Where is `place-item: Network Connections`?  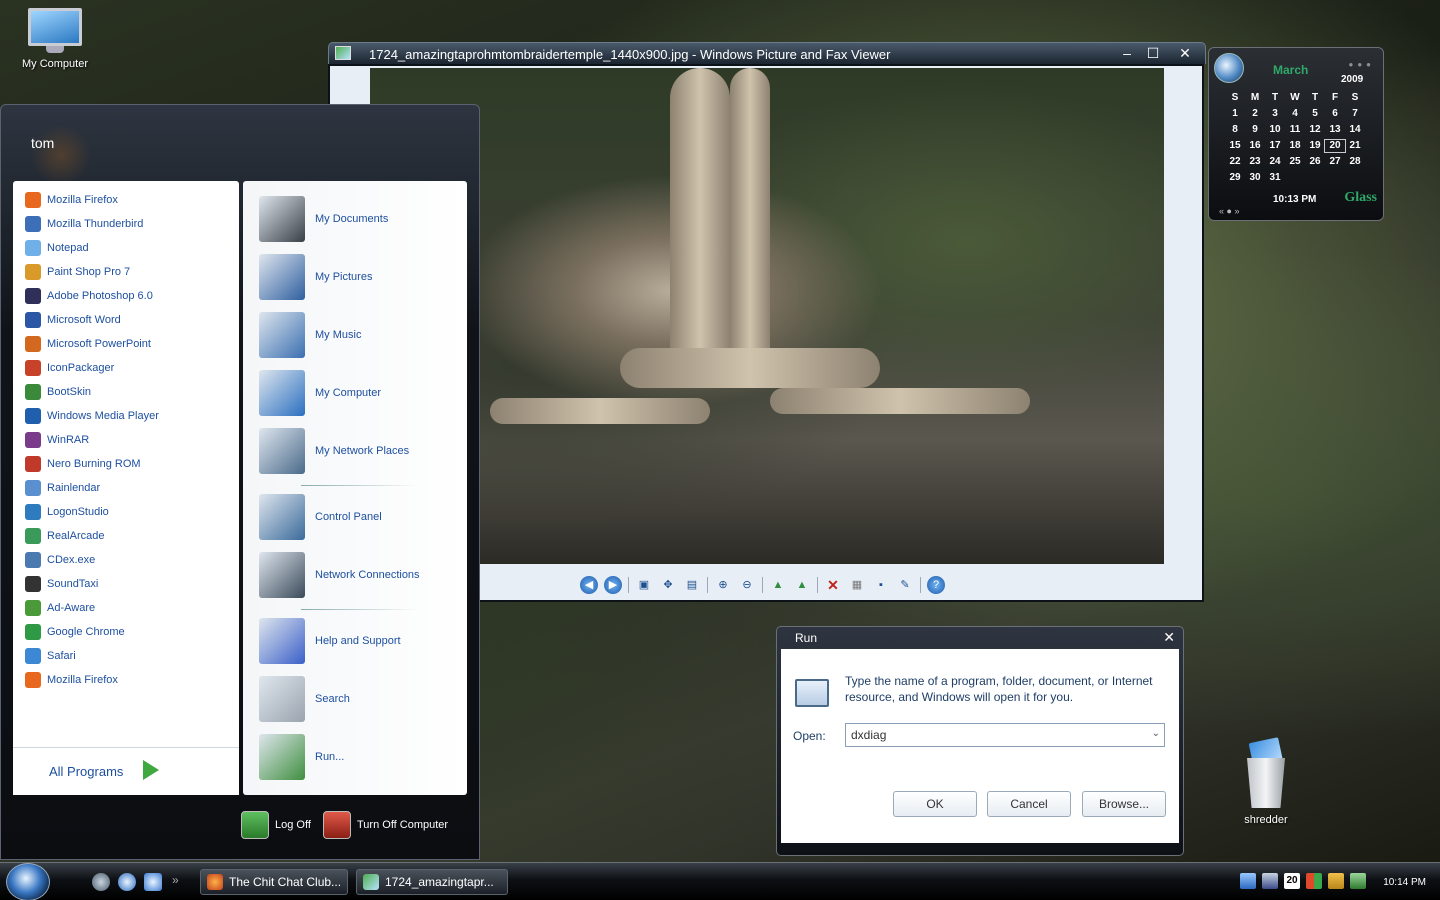
place-item: Network Connections is located at coordinates (339, 575).